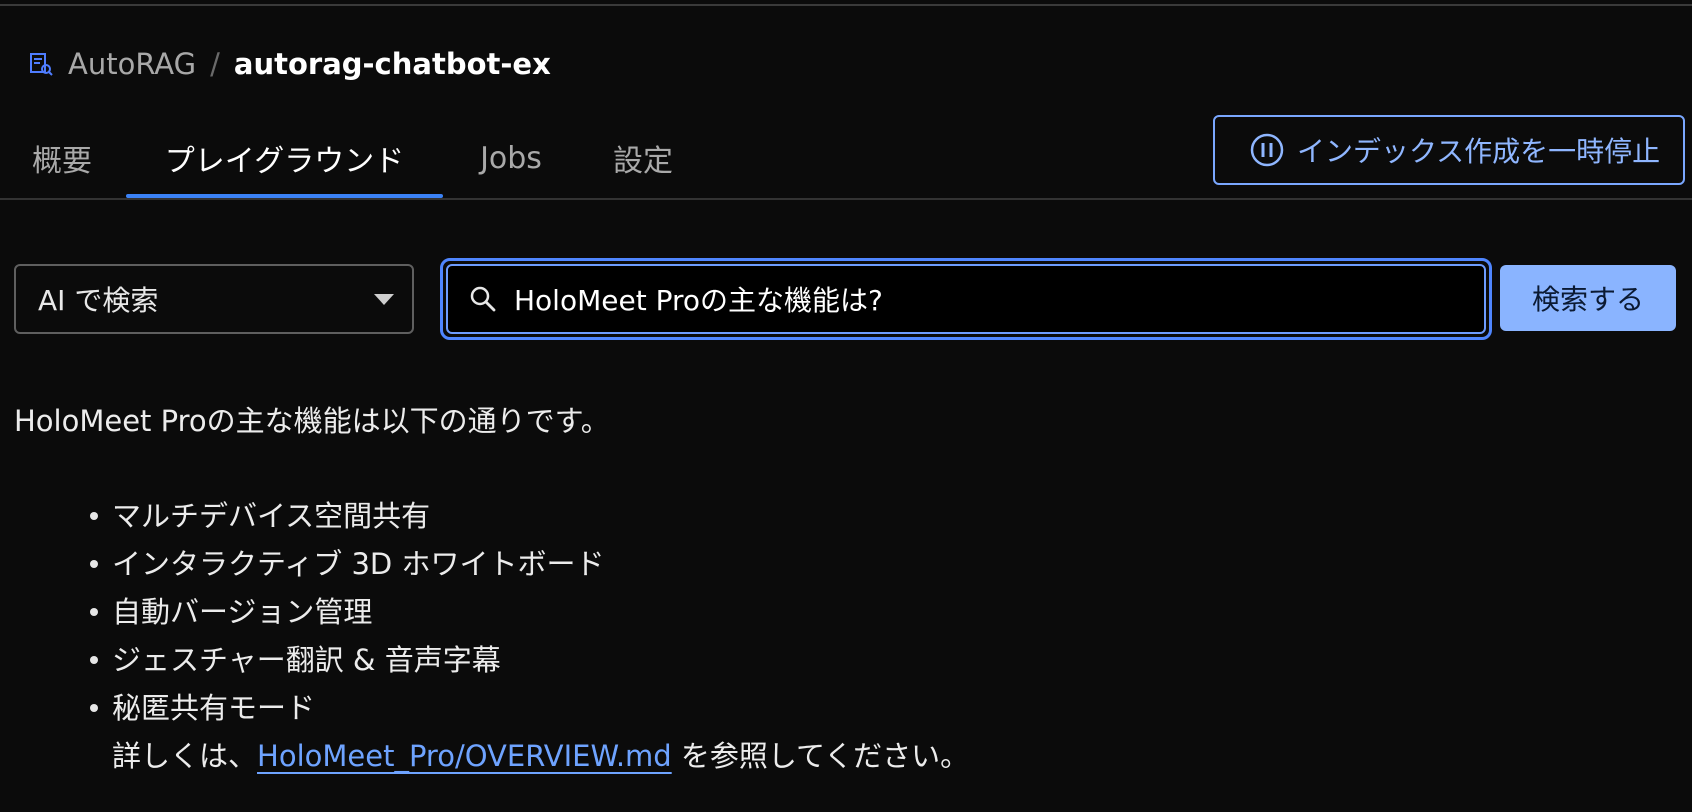 The height and width of the screenshot is (812, 1692). Describe the element at coordinates (643, 158) in the screenshot. I see `tab-settings: 設定` at that location.